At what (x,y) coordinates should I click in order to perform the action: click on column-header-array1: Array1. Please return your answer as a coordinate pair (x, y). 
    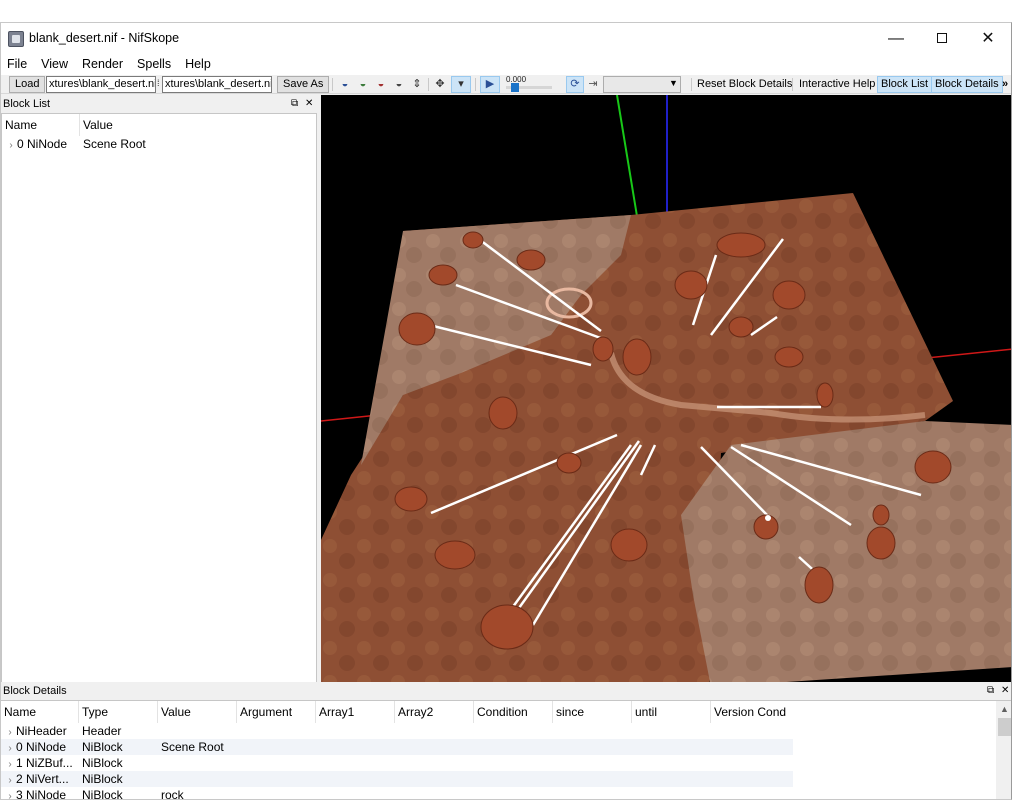
    Looking at the image, I should click on (355, 712).